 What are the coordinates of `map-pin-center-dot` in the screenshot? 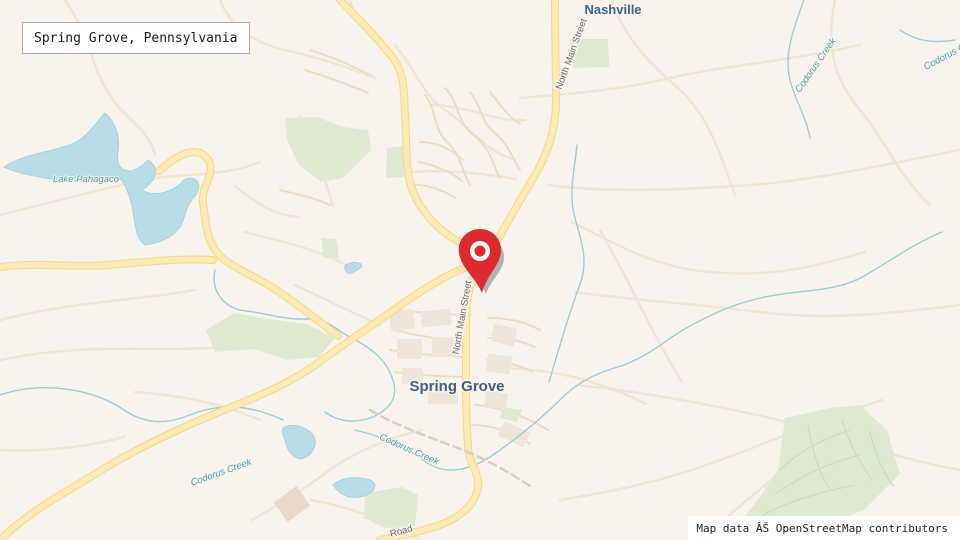 It's located at (480, 251).